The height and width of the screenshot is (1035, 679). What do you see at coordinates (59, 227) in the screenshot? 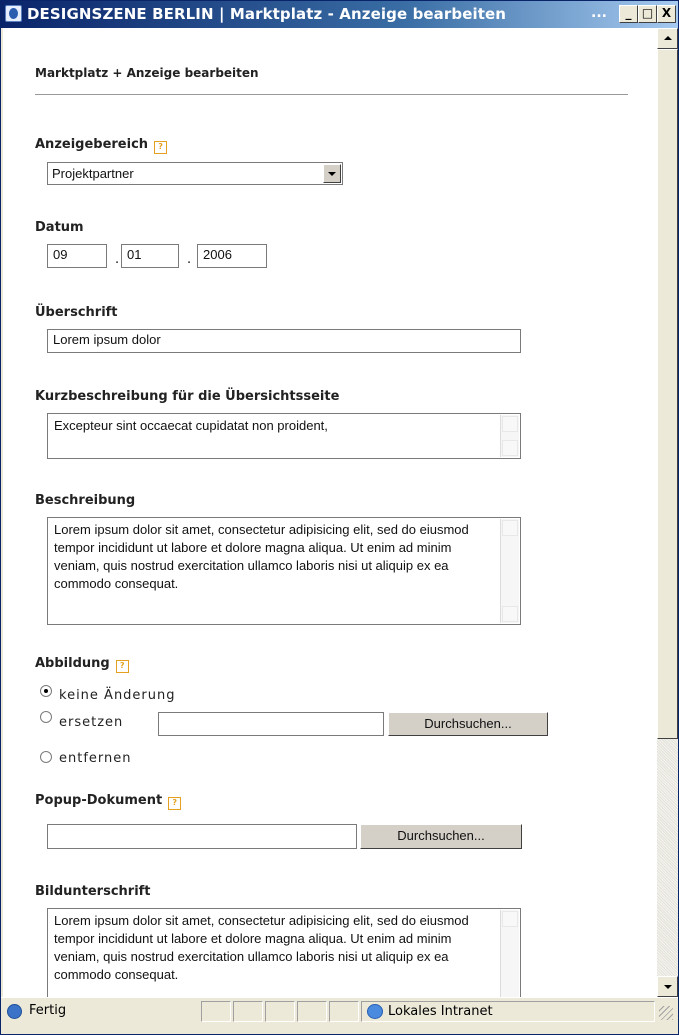
I see `datum-label: Datum` at bounding box center [59, 227].